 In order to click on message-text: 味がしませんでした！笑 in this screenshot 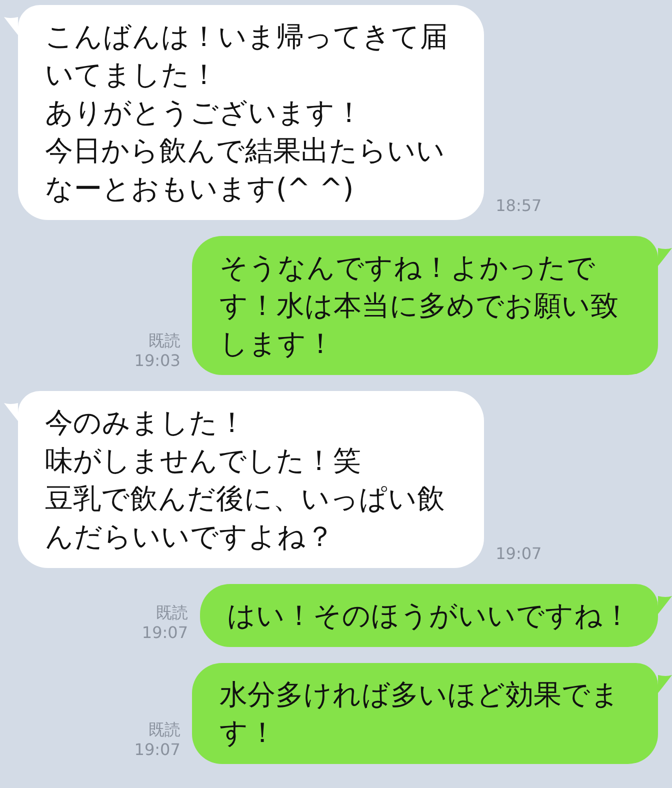, I will do `click(203, 461)`.